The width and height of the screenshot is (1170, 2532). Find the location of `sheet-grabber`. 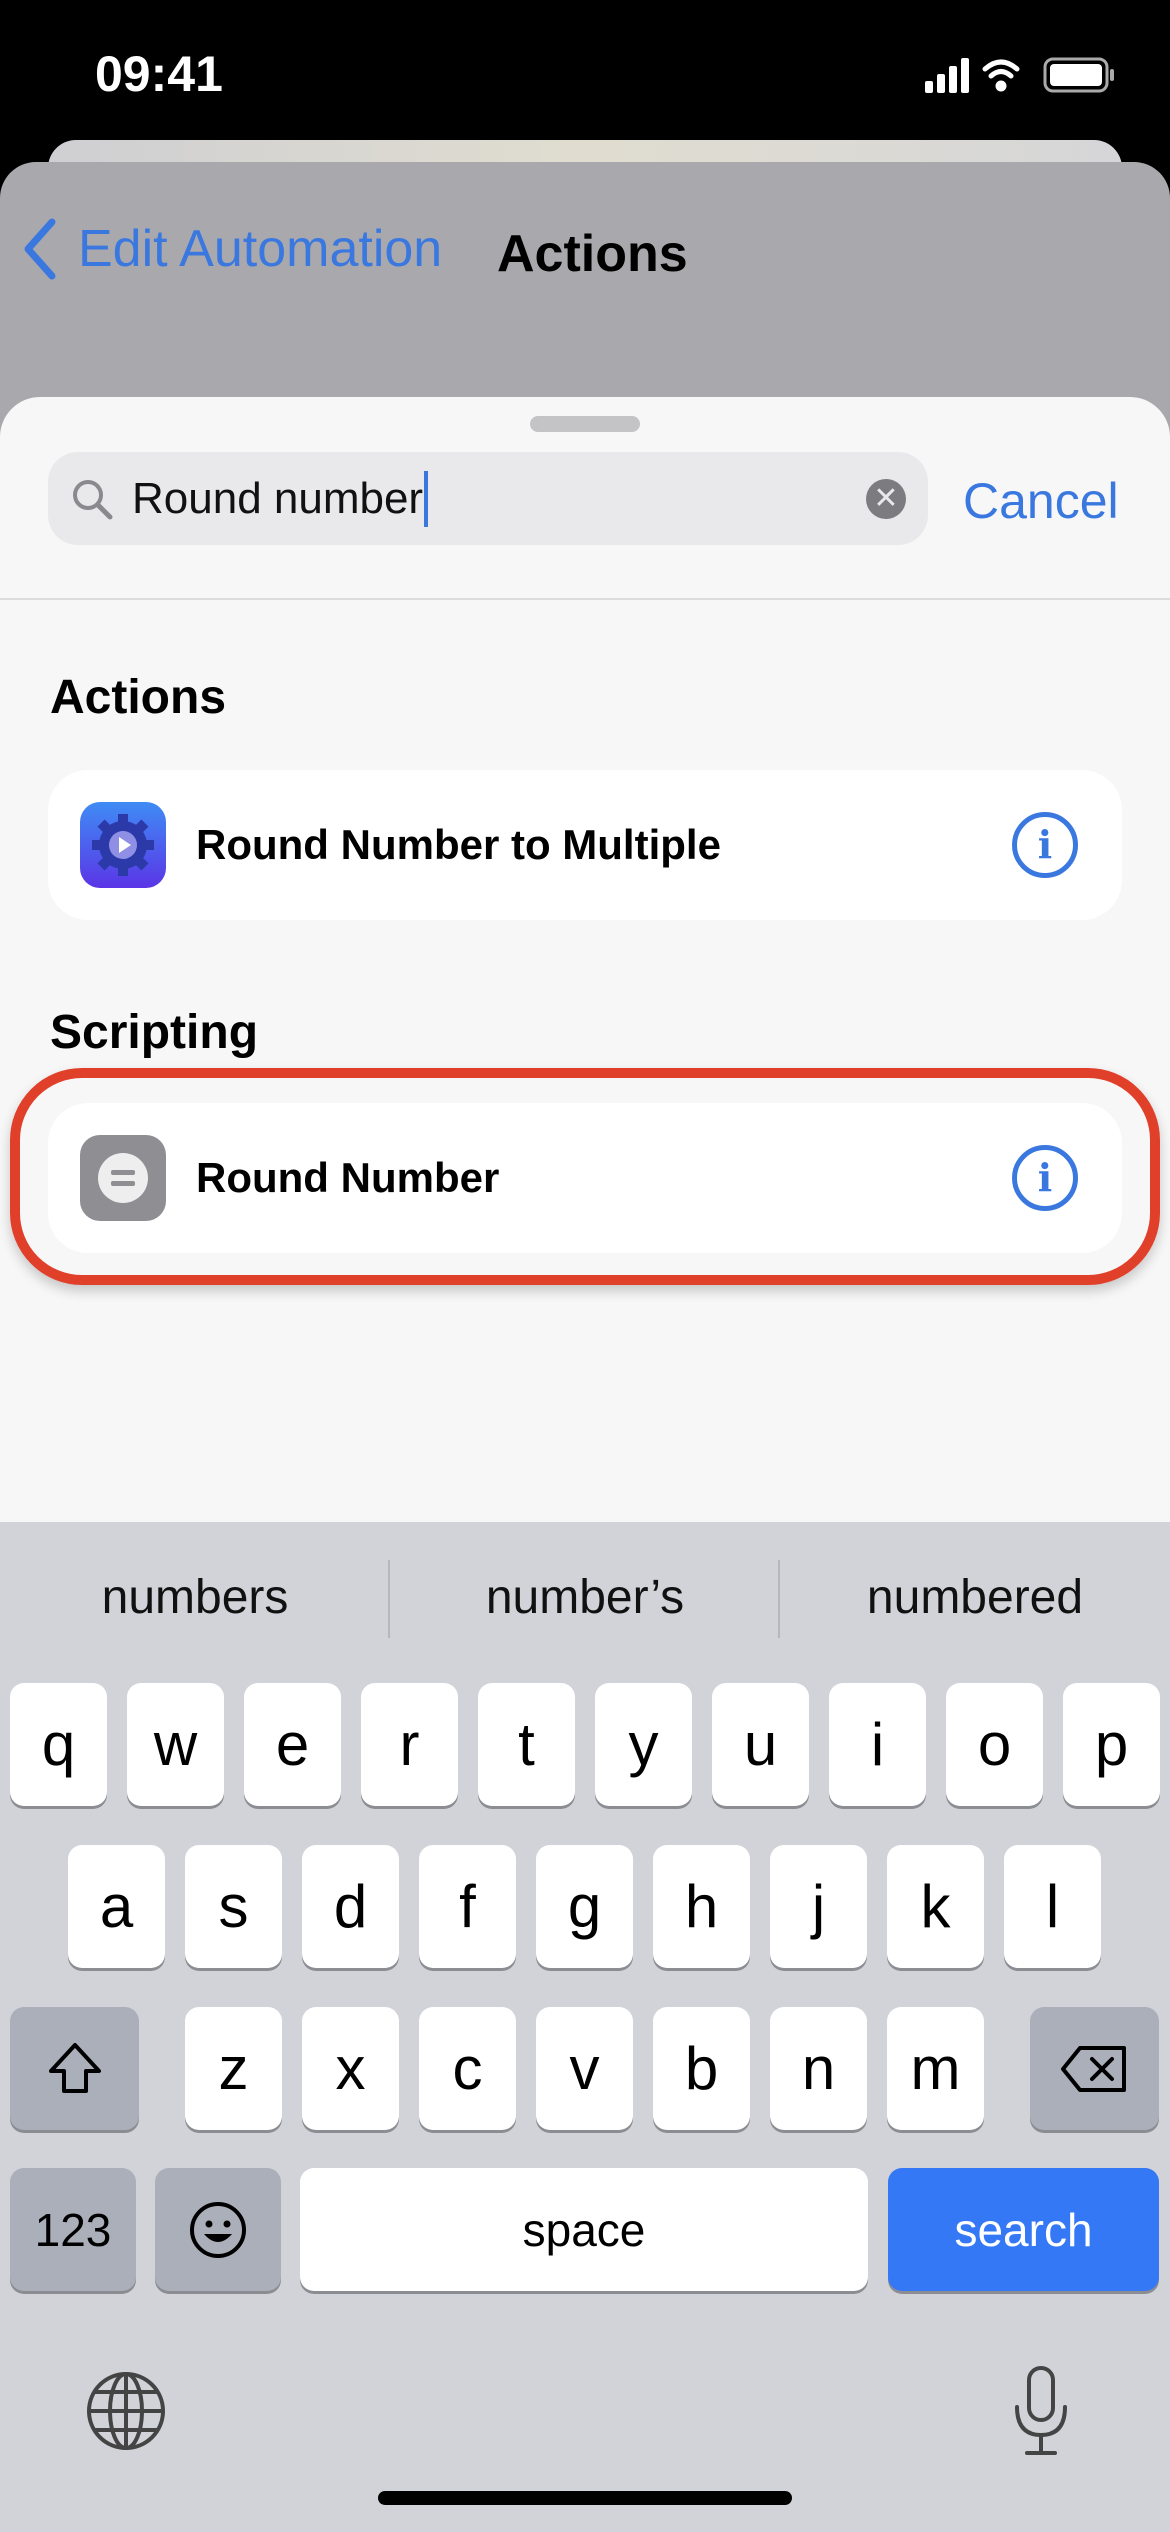

sheet-grabber is located at coordinates (585, 424).